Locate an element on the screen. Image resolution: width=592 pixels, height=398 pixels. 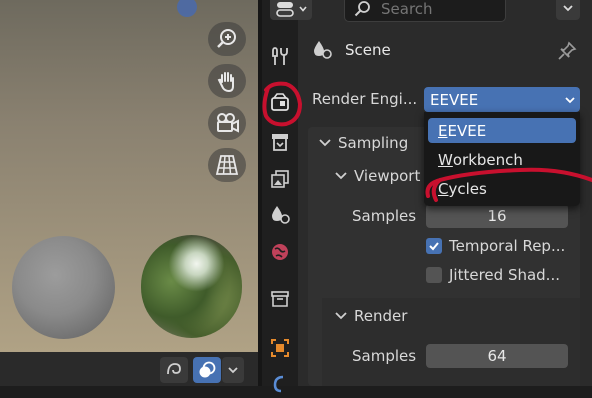
checkmark-icon is located at coordinates (434, 246).